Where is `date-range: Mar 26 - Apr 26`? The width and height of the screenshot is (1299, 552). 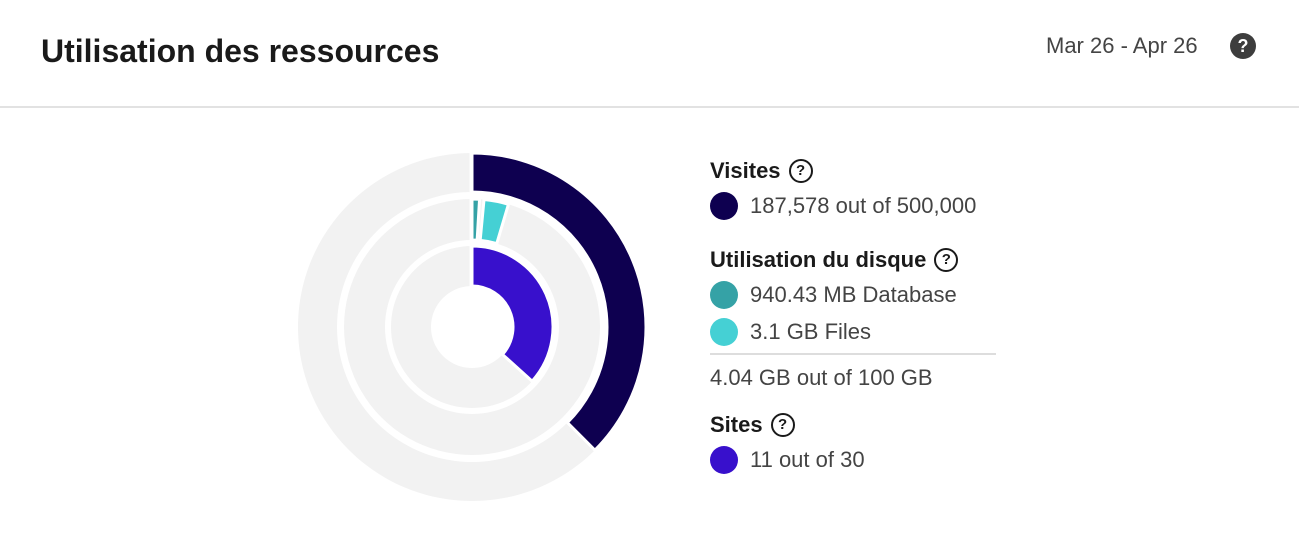
date-range: Mar 26 - Apr 26 is located at coordinates (1122, 46).